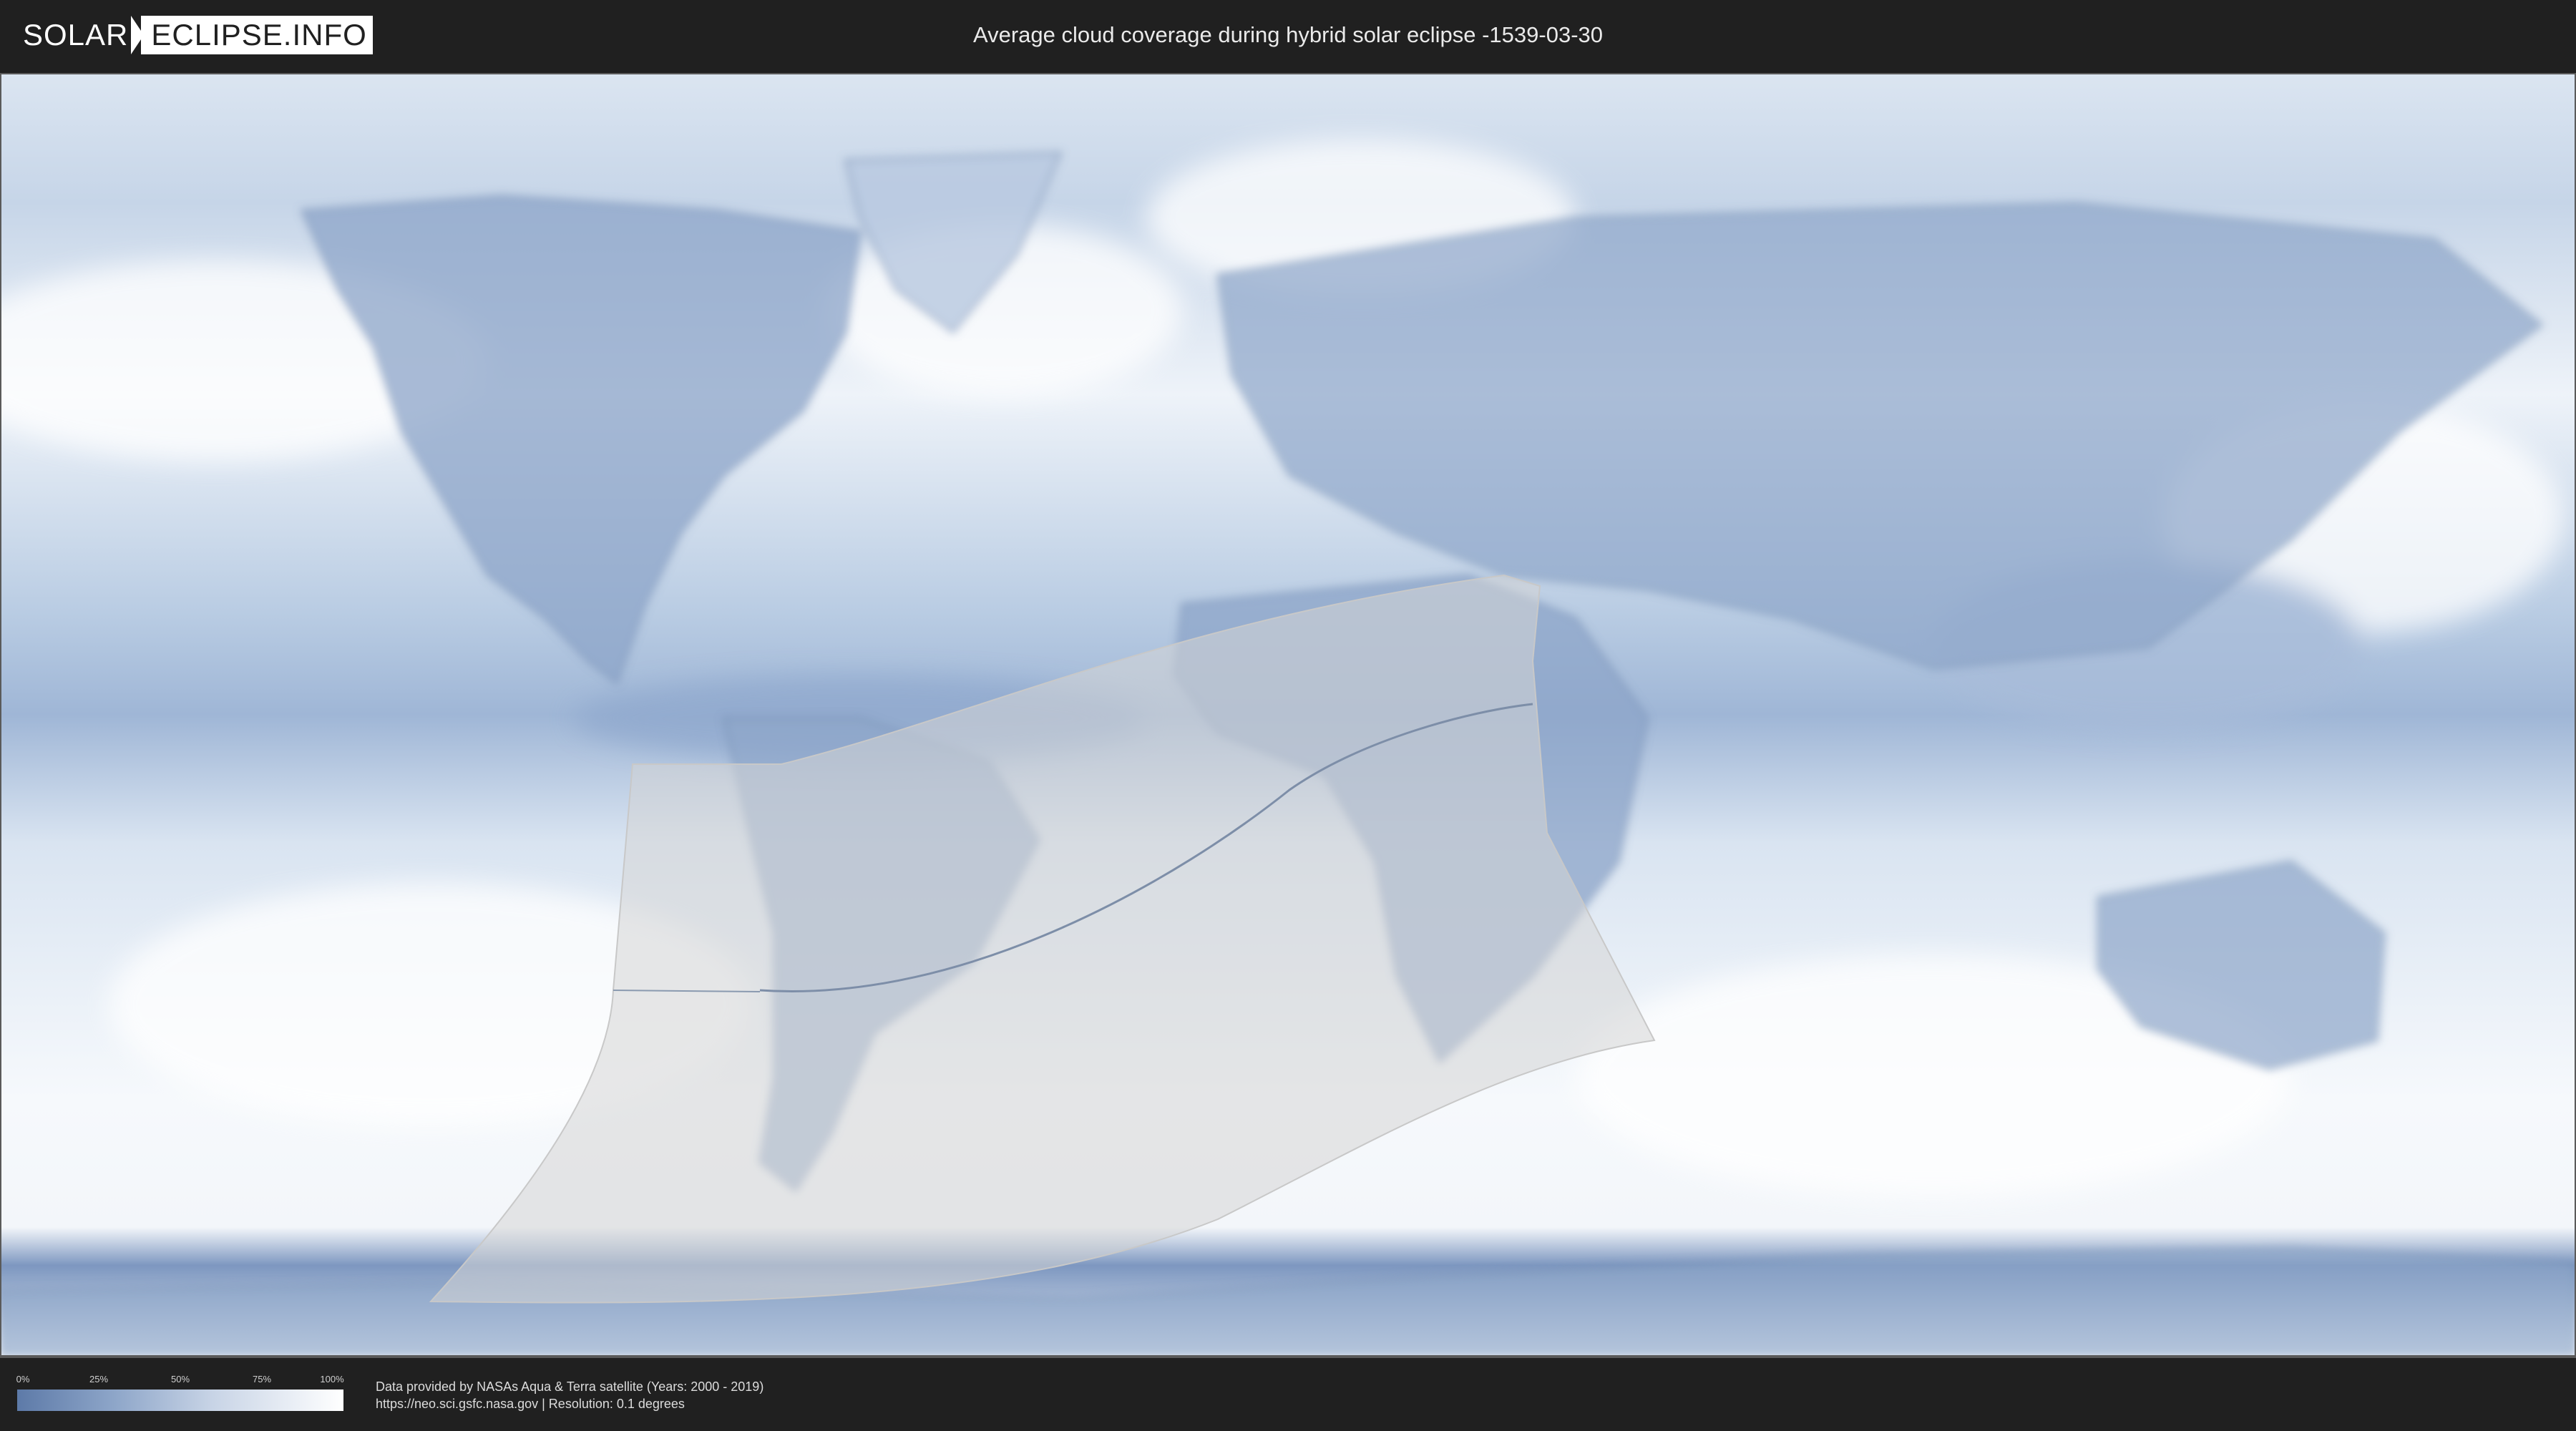  I want to click on legend-tick-0: 0%, so click(23, 1379).